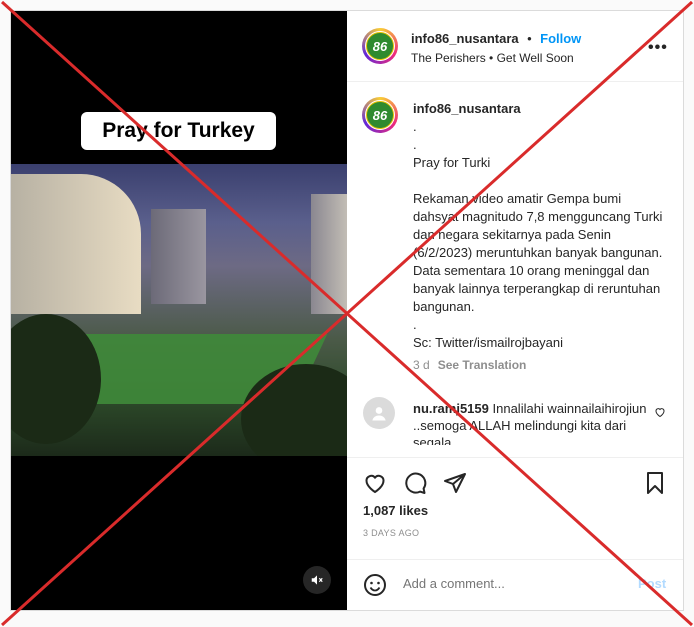 This screenshot has height=627, width=694. I want to click on add-comment-bar: Post, so click(515, 585).